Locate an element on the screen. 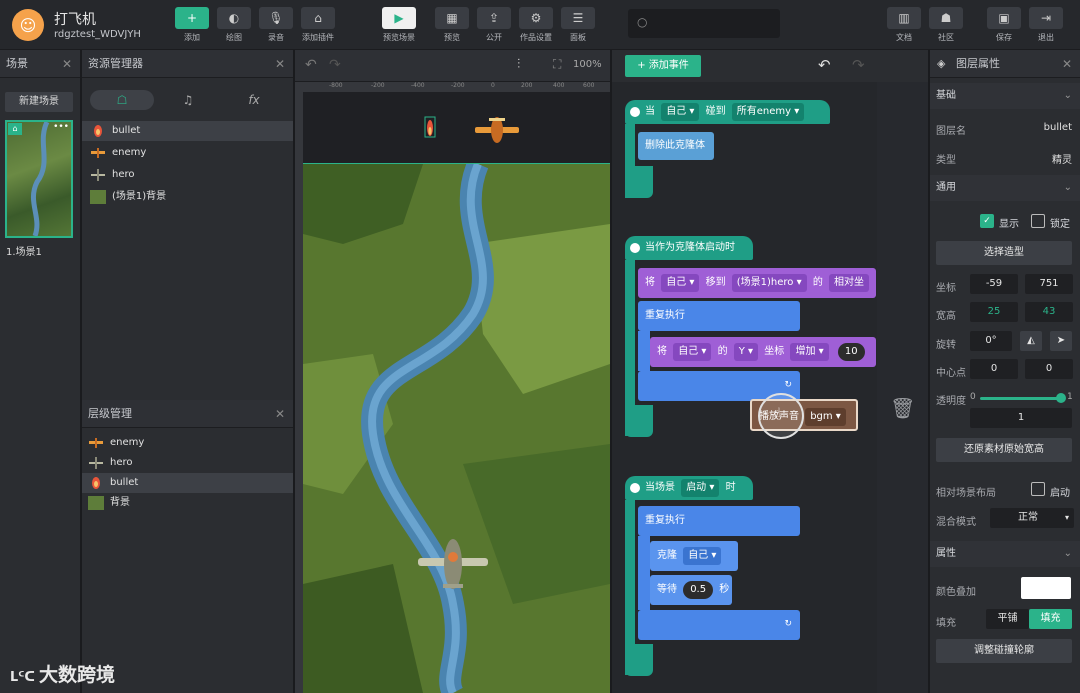  enemy-plane-icon is located at coordinates (96, 443).